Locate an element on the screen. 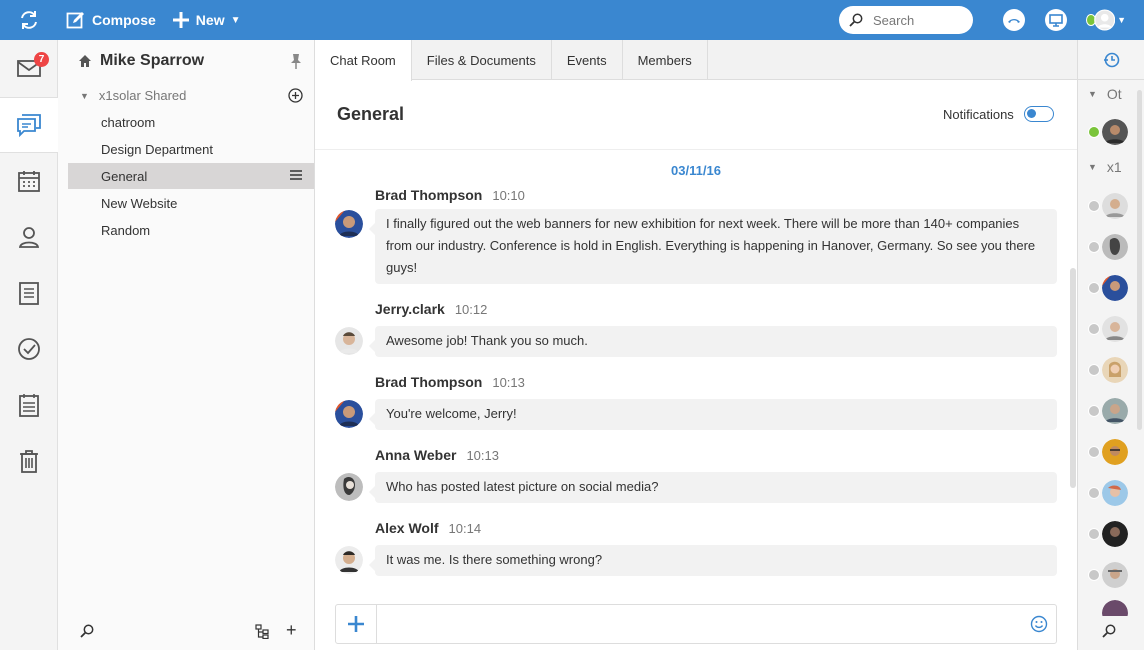 The height and width of the screenshot is (650, 1144). contacts-scrollbar is located at coordinates (1139, 260).